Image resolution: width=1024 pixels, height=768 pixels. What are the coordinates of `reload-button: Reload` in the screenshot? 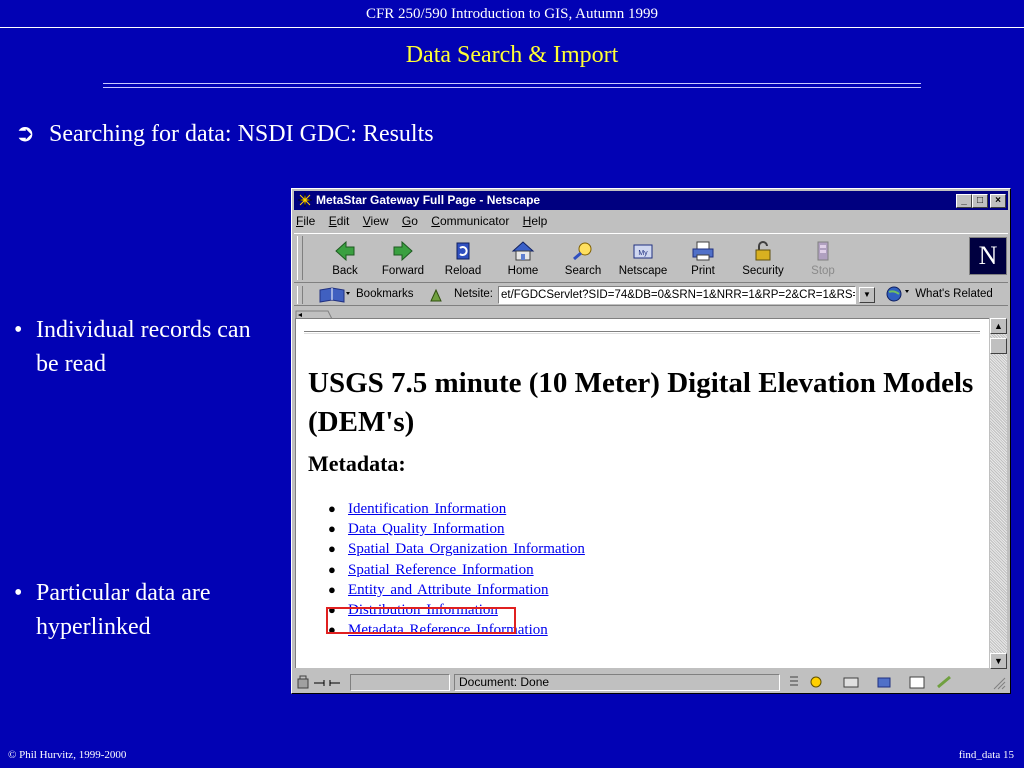 It's located at (463, 258).